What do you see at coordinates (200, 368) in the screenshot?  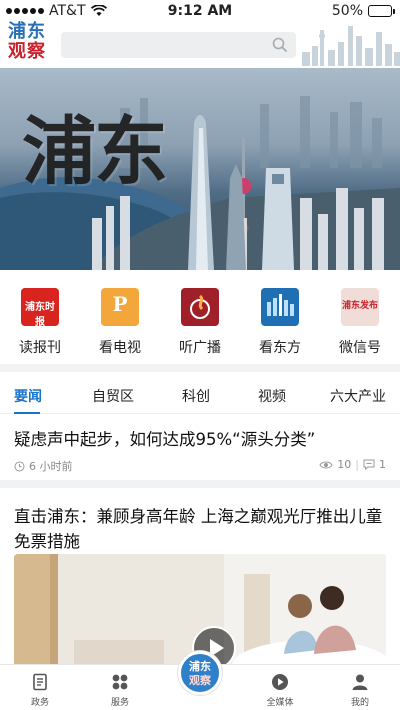 I see `section-divider` at bounding box center [200, 368].